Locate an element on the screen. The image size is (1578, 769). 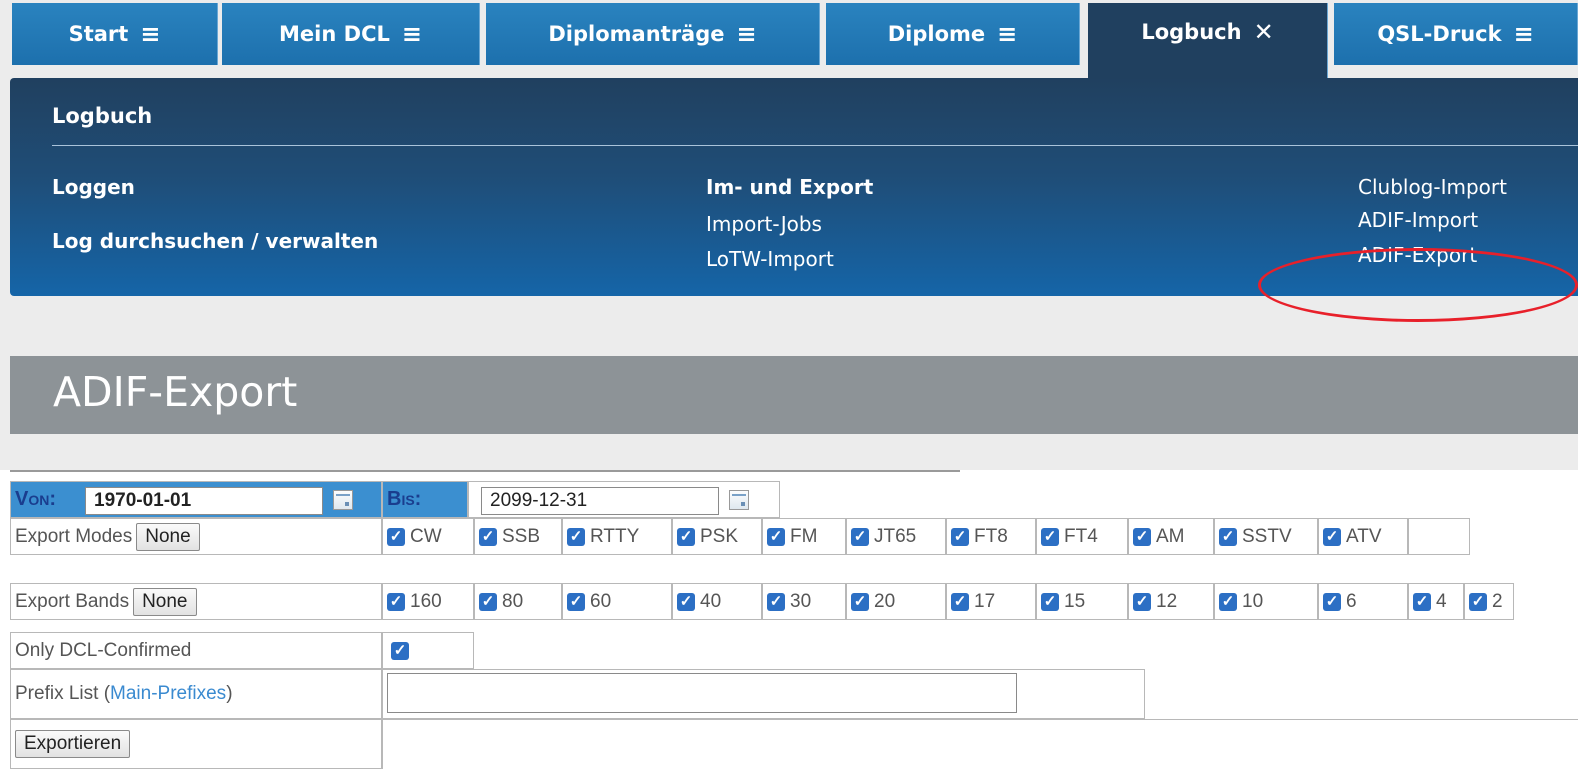
form-top-rule is located at coordinates (485, 471).